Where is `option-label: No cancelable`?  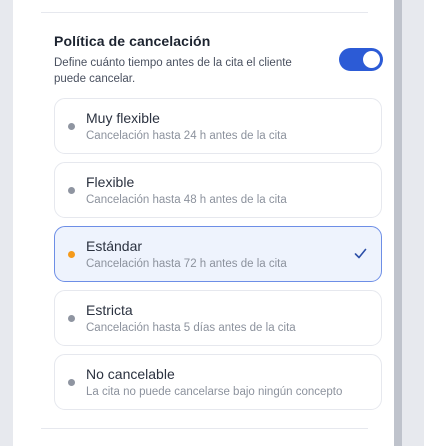
option-label: No cancelable is located at coordinates (130, 374).